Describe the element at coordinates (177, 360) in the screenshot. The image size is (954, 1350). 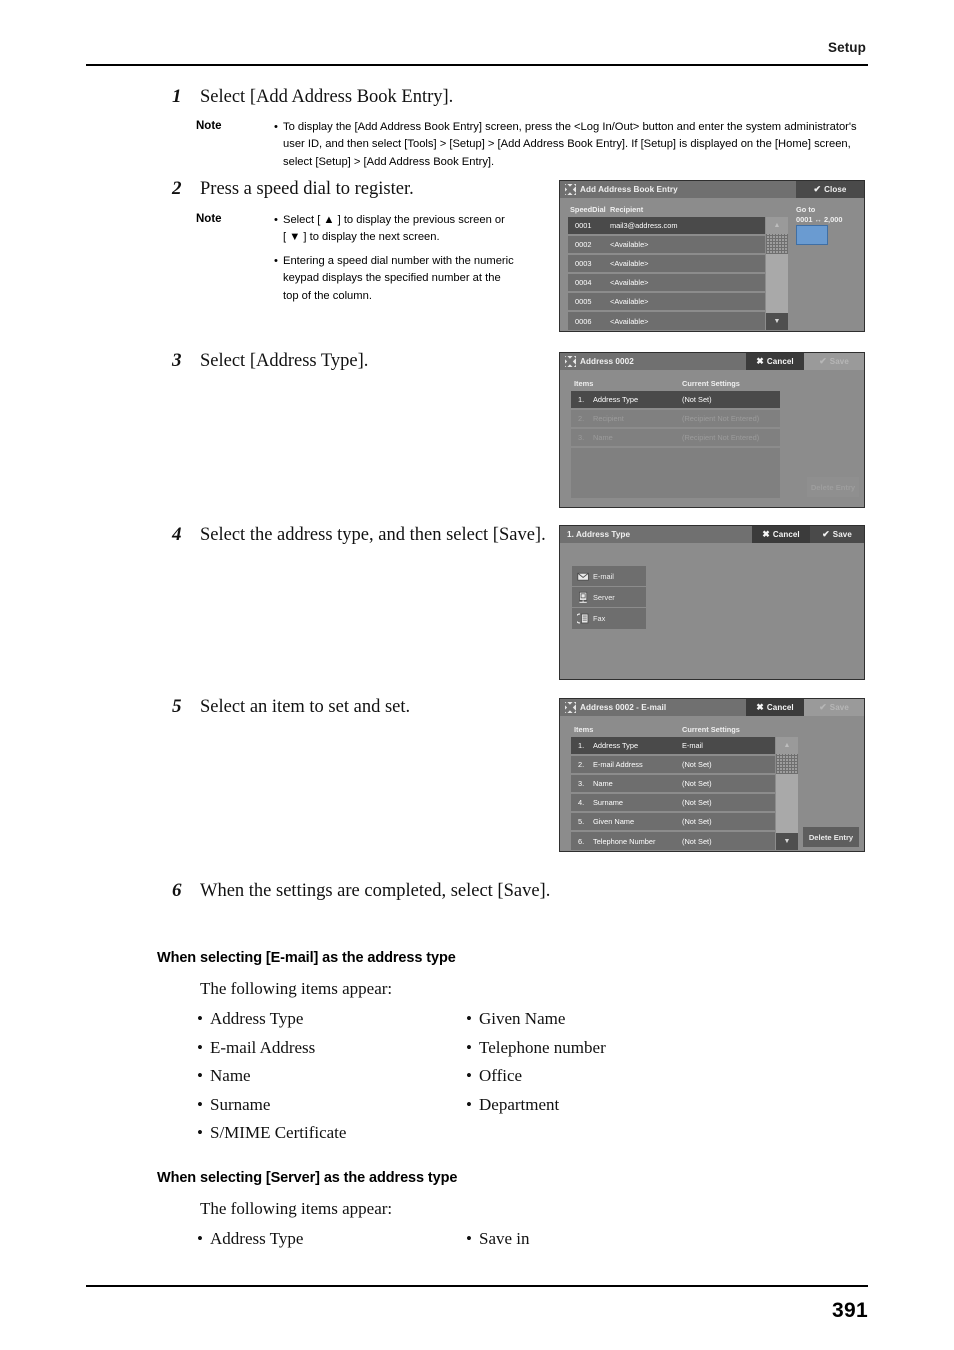
I see `step-3-number: 3` at that location.